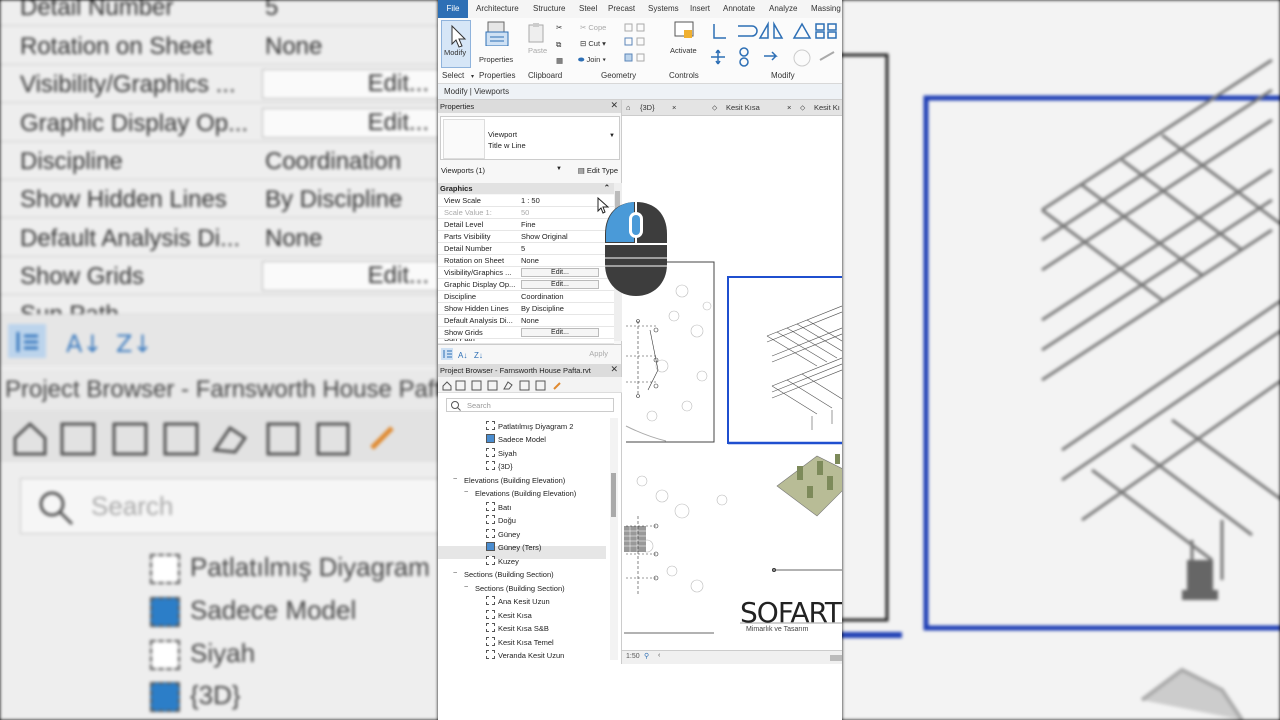  What do you see at coordinates (530, 171) in the screenshot?
I see `instance-selector: Viewports (1) ▼ ▤ Edit Type` at bounding box center [530, 171].